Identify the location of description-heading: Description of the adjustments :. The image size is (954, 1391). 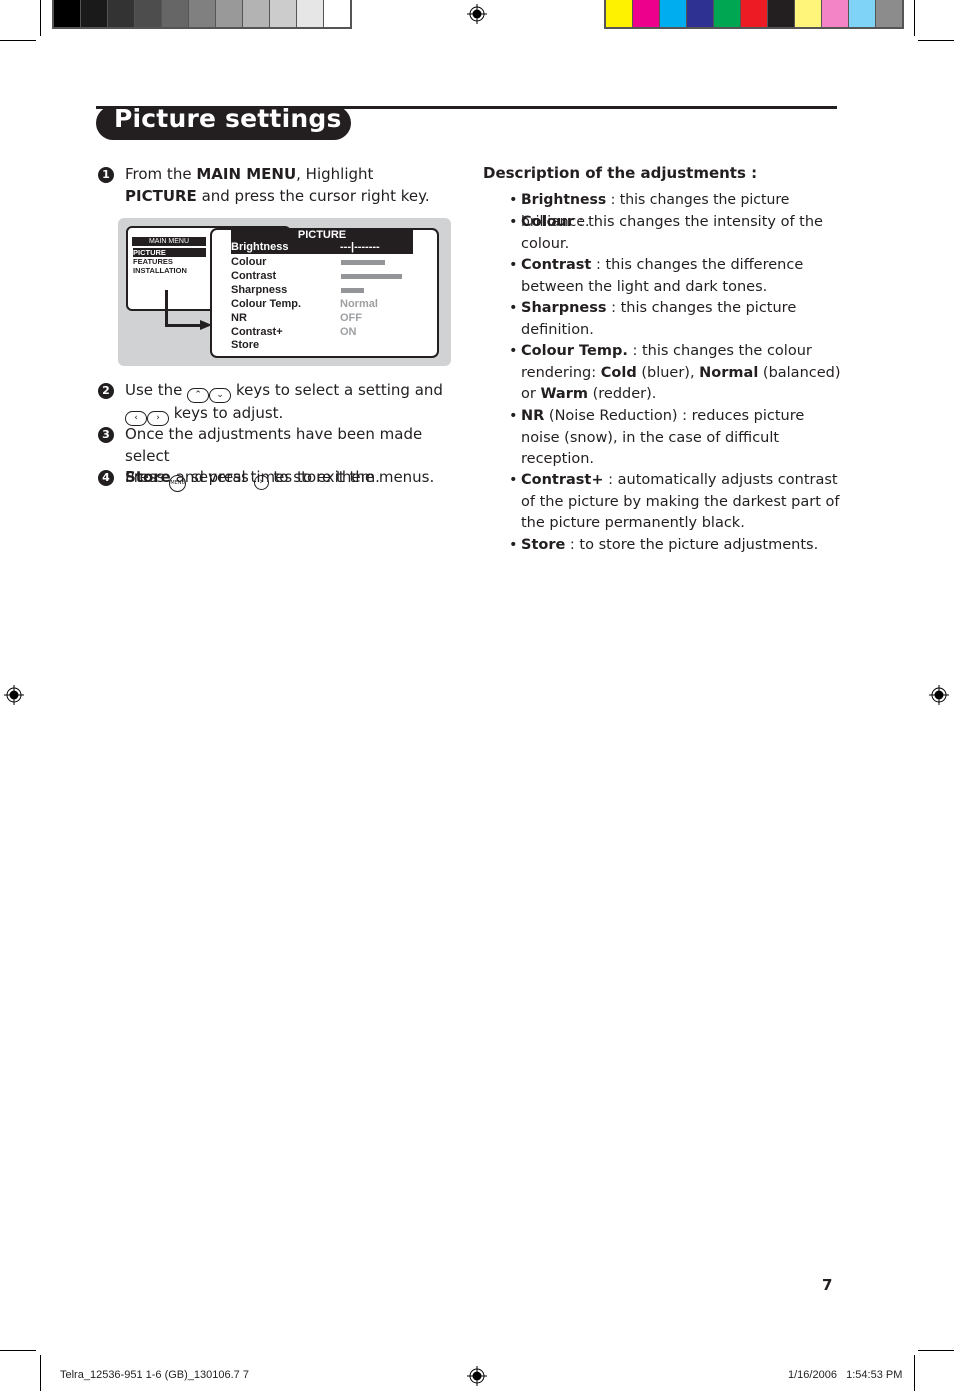
(620, 173).